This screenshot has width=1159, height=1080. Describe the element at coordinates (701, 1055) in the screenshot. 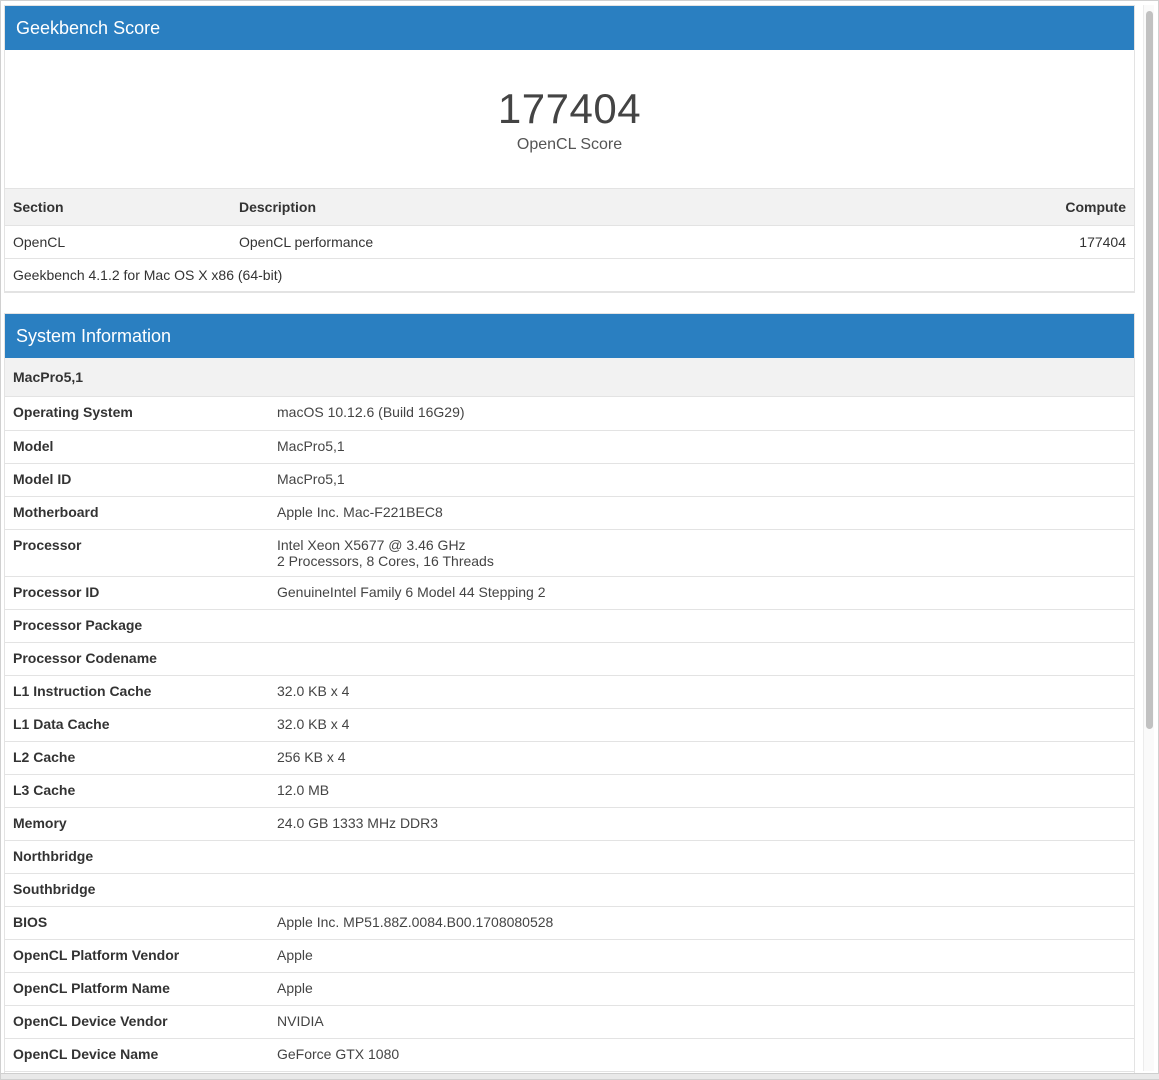

I see `info-value: GeForce GTX 1080` at that location.